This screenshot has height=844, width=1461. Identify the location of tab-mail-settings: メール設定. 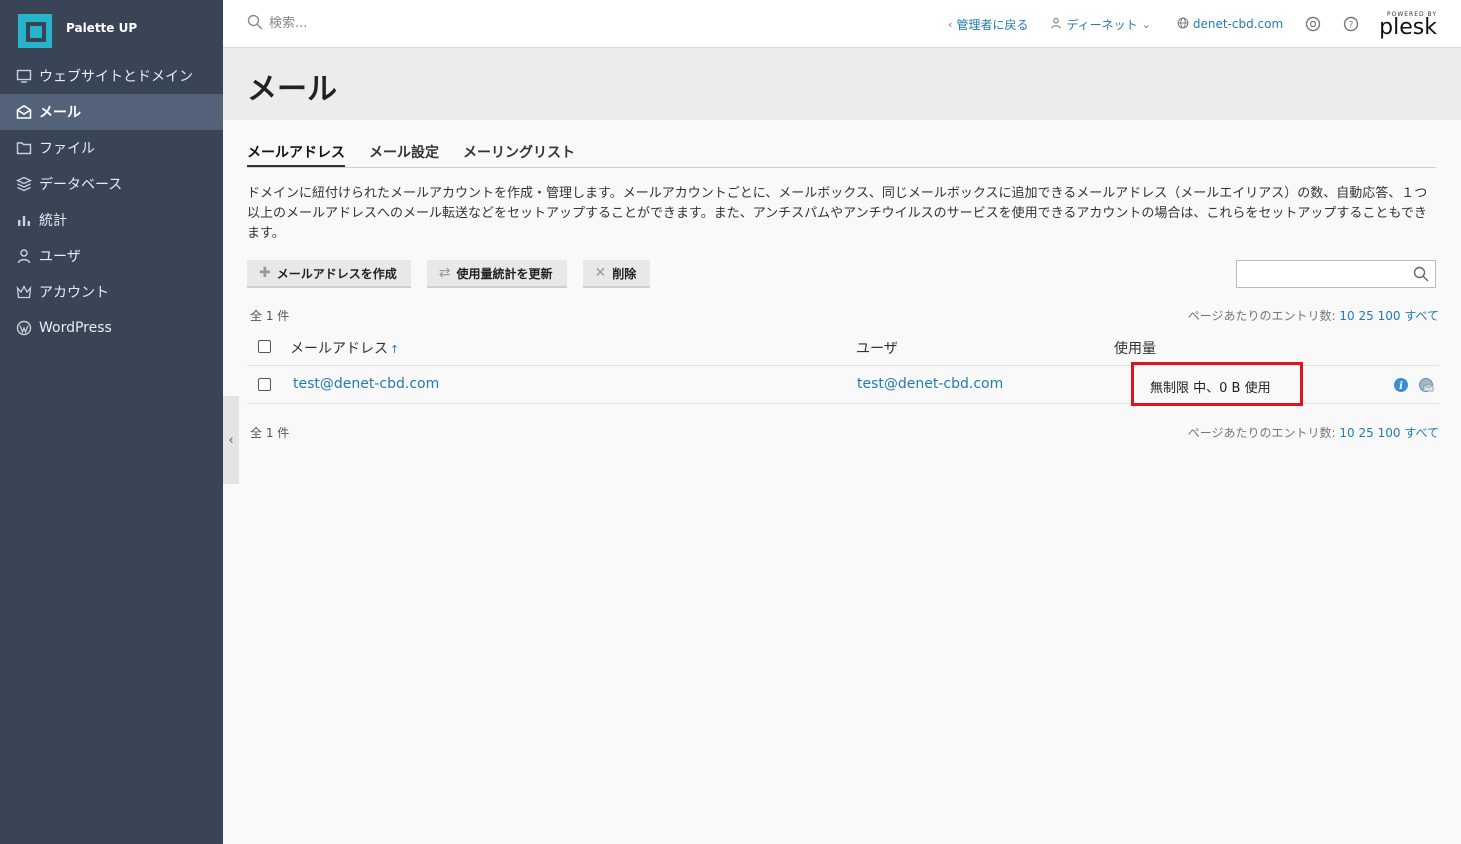
(404, 153).